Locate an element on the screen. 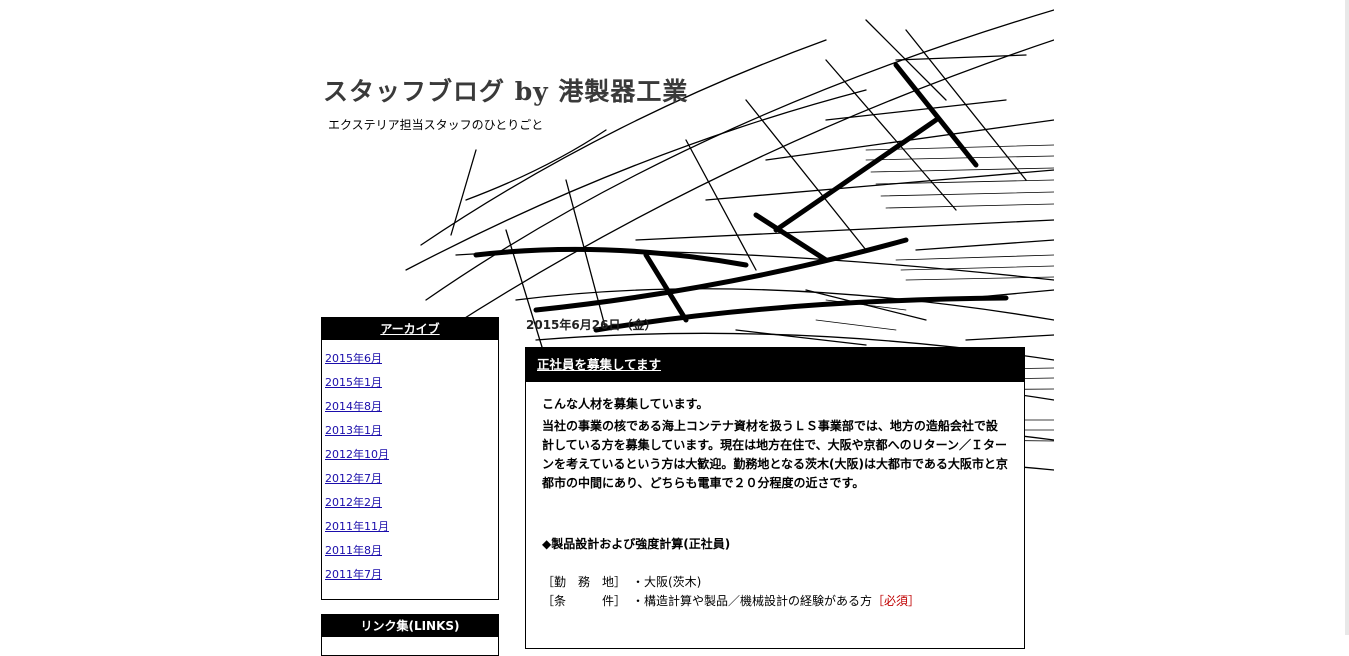 The height and width of the screenshot is (656, 1349). post-intro: こんな人材を募集しています。 is located at coordinates (625, 404).